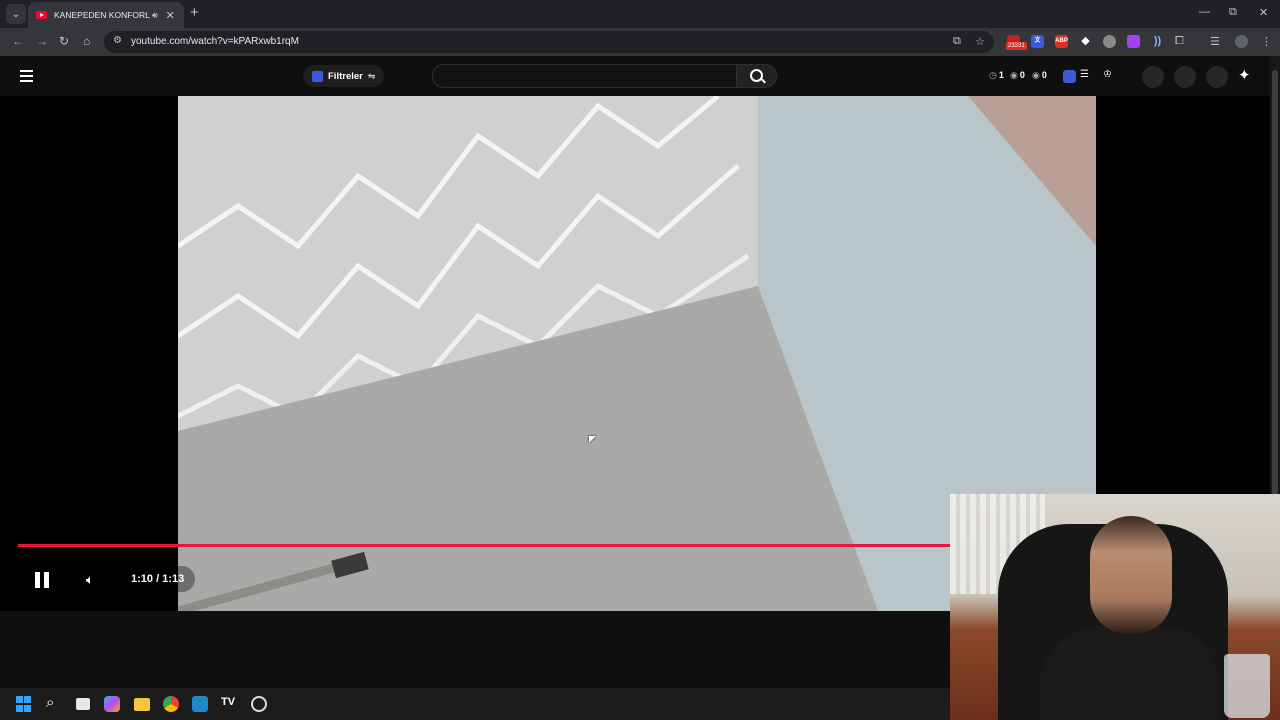  I want to click on history-count: 1, so click(1001, 75).